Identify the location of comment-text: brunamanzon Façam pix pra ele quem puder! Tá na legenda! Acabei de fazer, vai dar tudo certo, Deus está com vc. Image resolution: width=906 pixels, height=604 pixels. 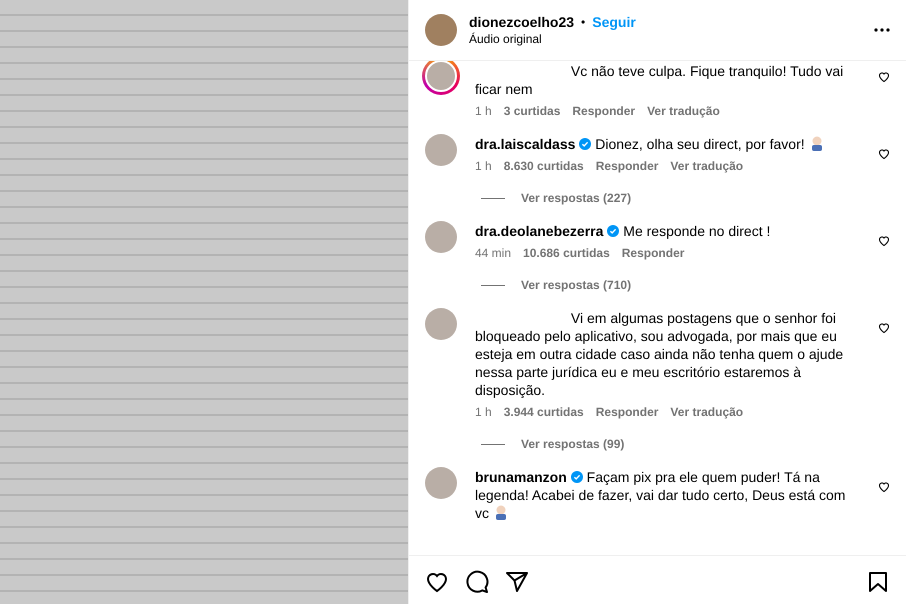
(660, 495).